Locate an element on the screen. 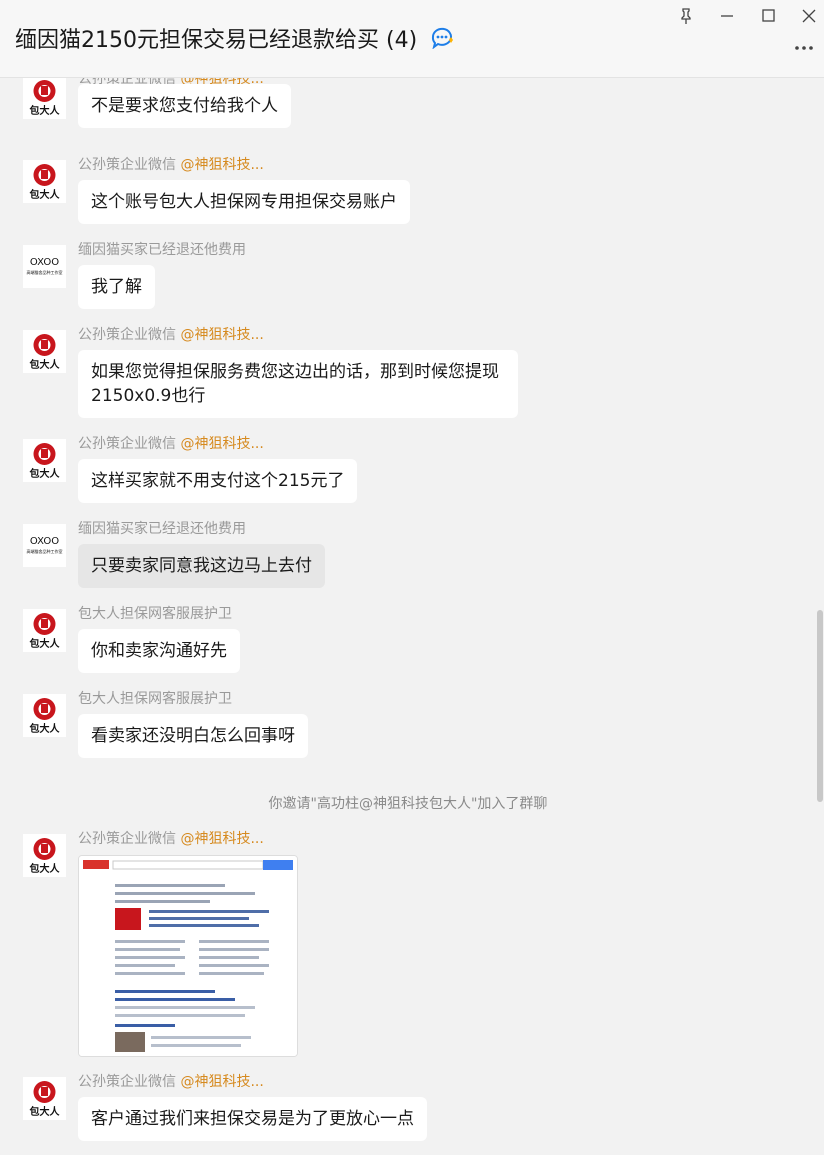 The height and width of the screenshot is (1155, 824). message-bubble: 这样买家就不用支付这个215元了 is located at coordinates (218, 481).